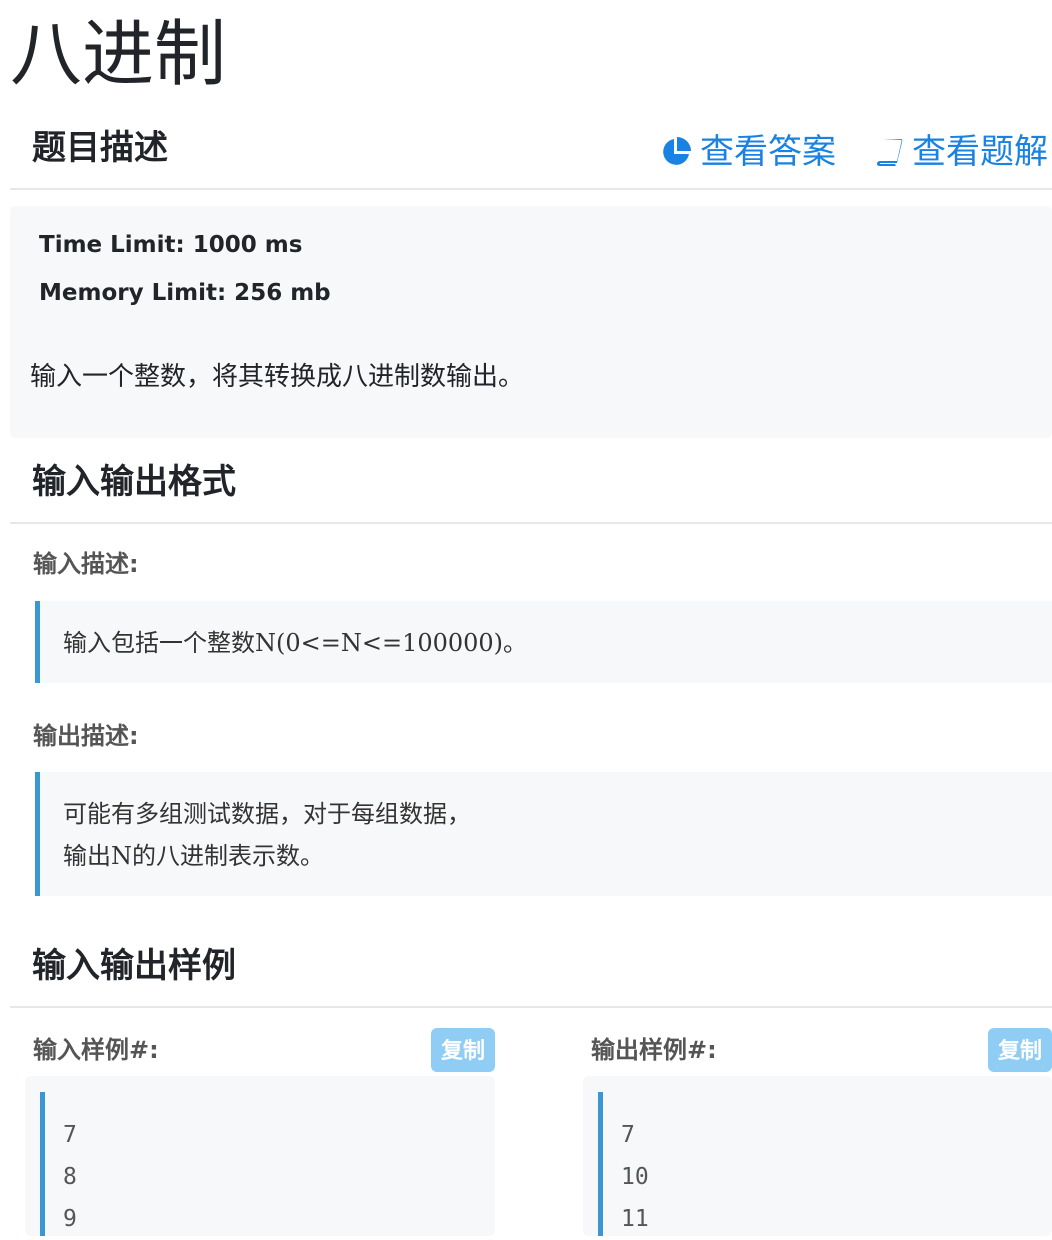 The width and height of the screenshot is (1052, 1240). I want to click on output-description-block: 可能有多组测试数据，对于每组数据， 输出N的八进制表示数。, so click(543, 834).